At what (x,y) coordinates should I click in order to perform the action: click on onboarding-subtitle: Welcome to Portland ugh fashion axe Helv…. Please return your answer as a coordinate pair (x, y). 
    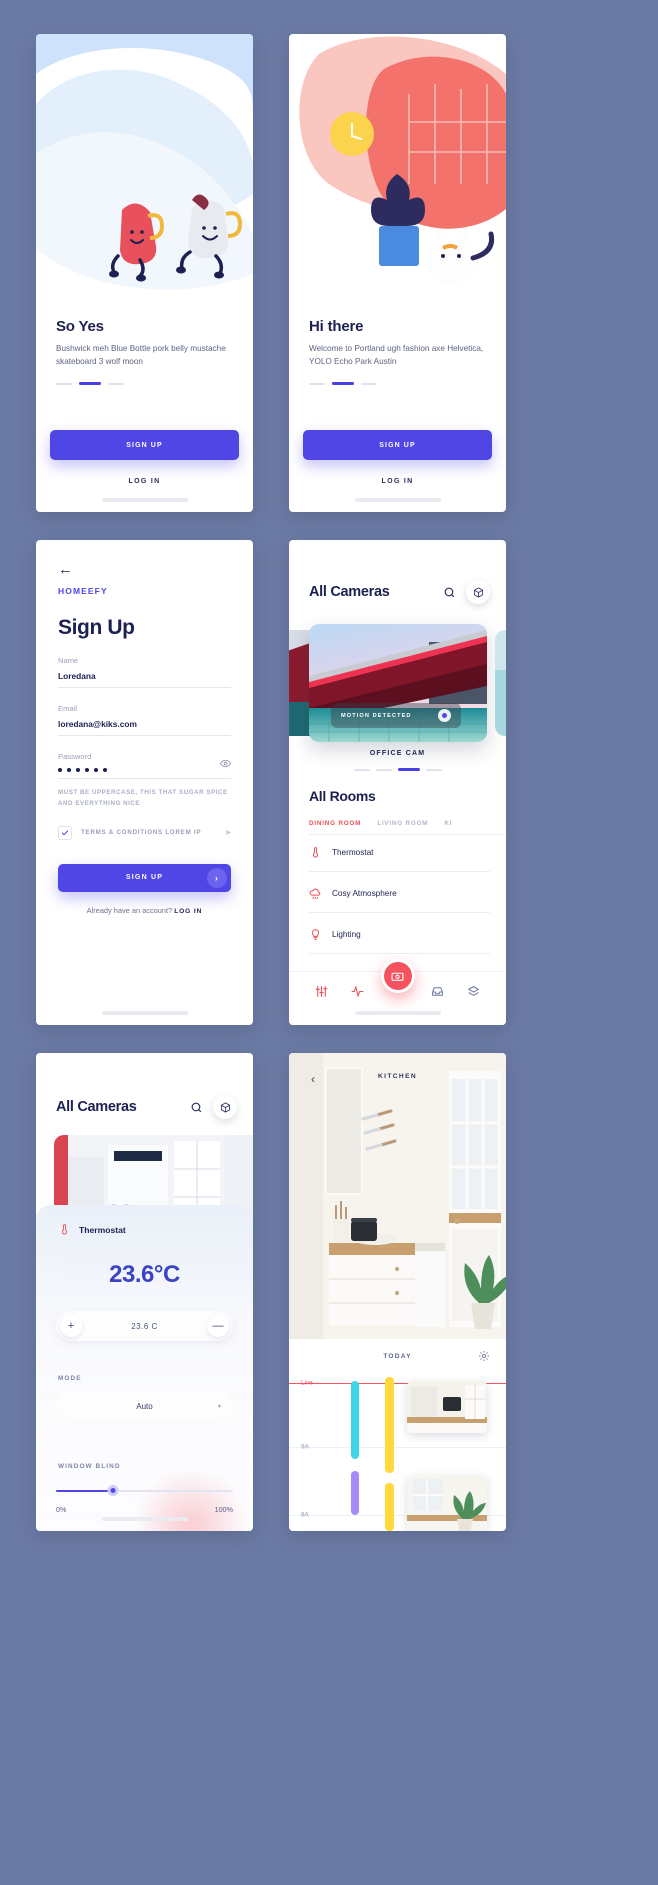
    Looking at the image, I should click on (396, 355).